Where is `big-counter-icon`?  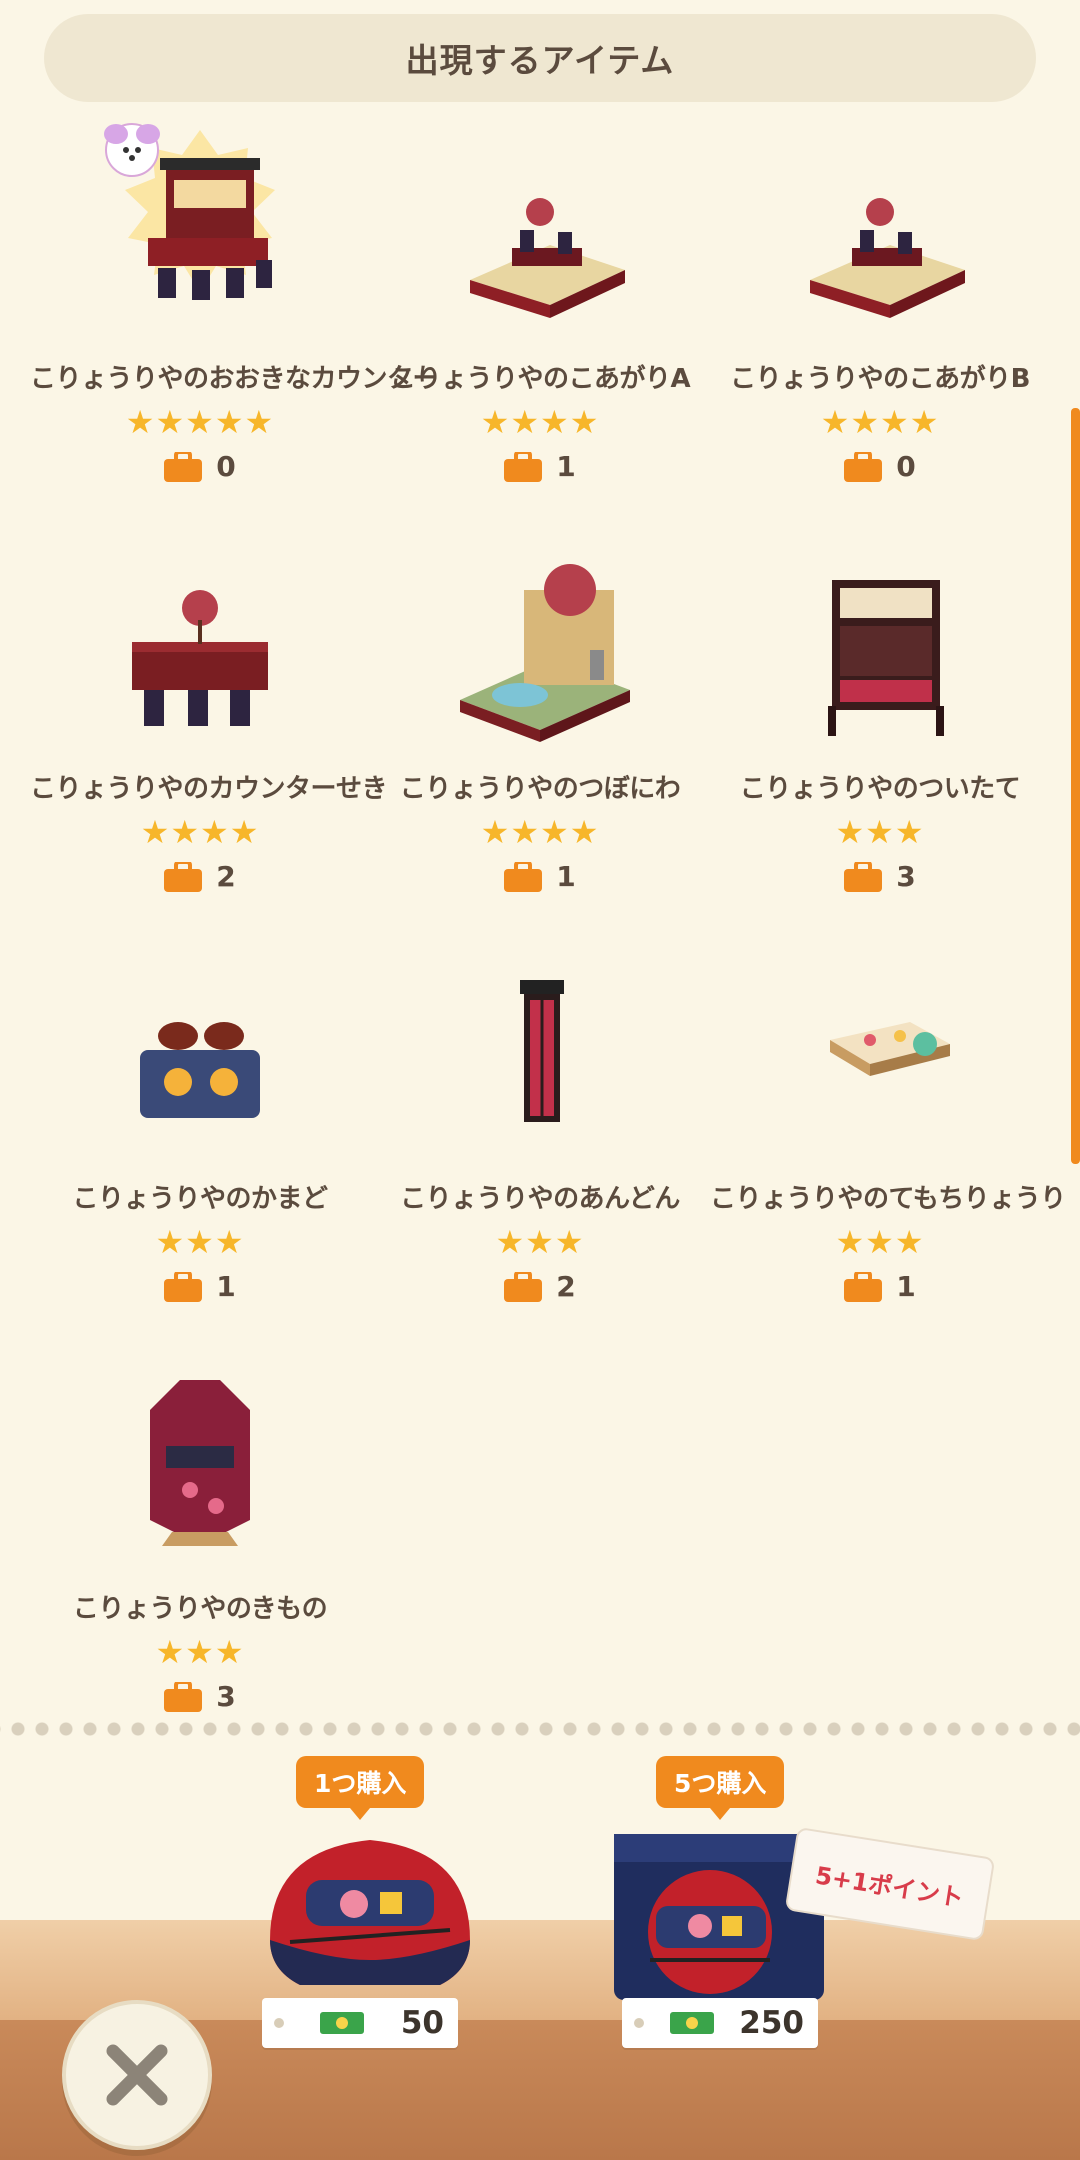
big-counter-icon is located at coordinates (189, 211).